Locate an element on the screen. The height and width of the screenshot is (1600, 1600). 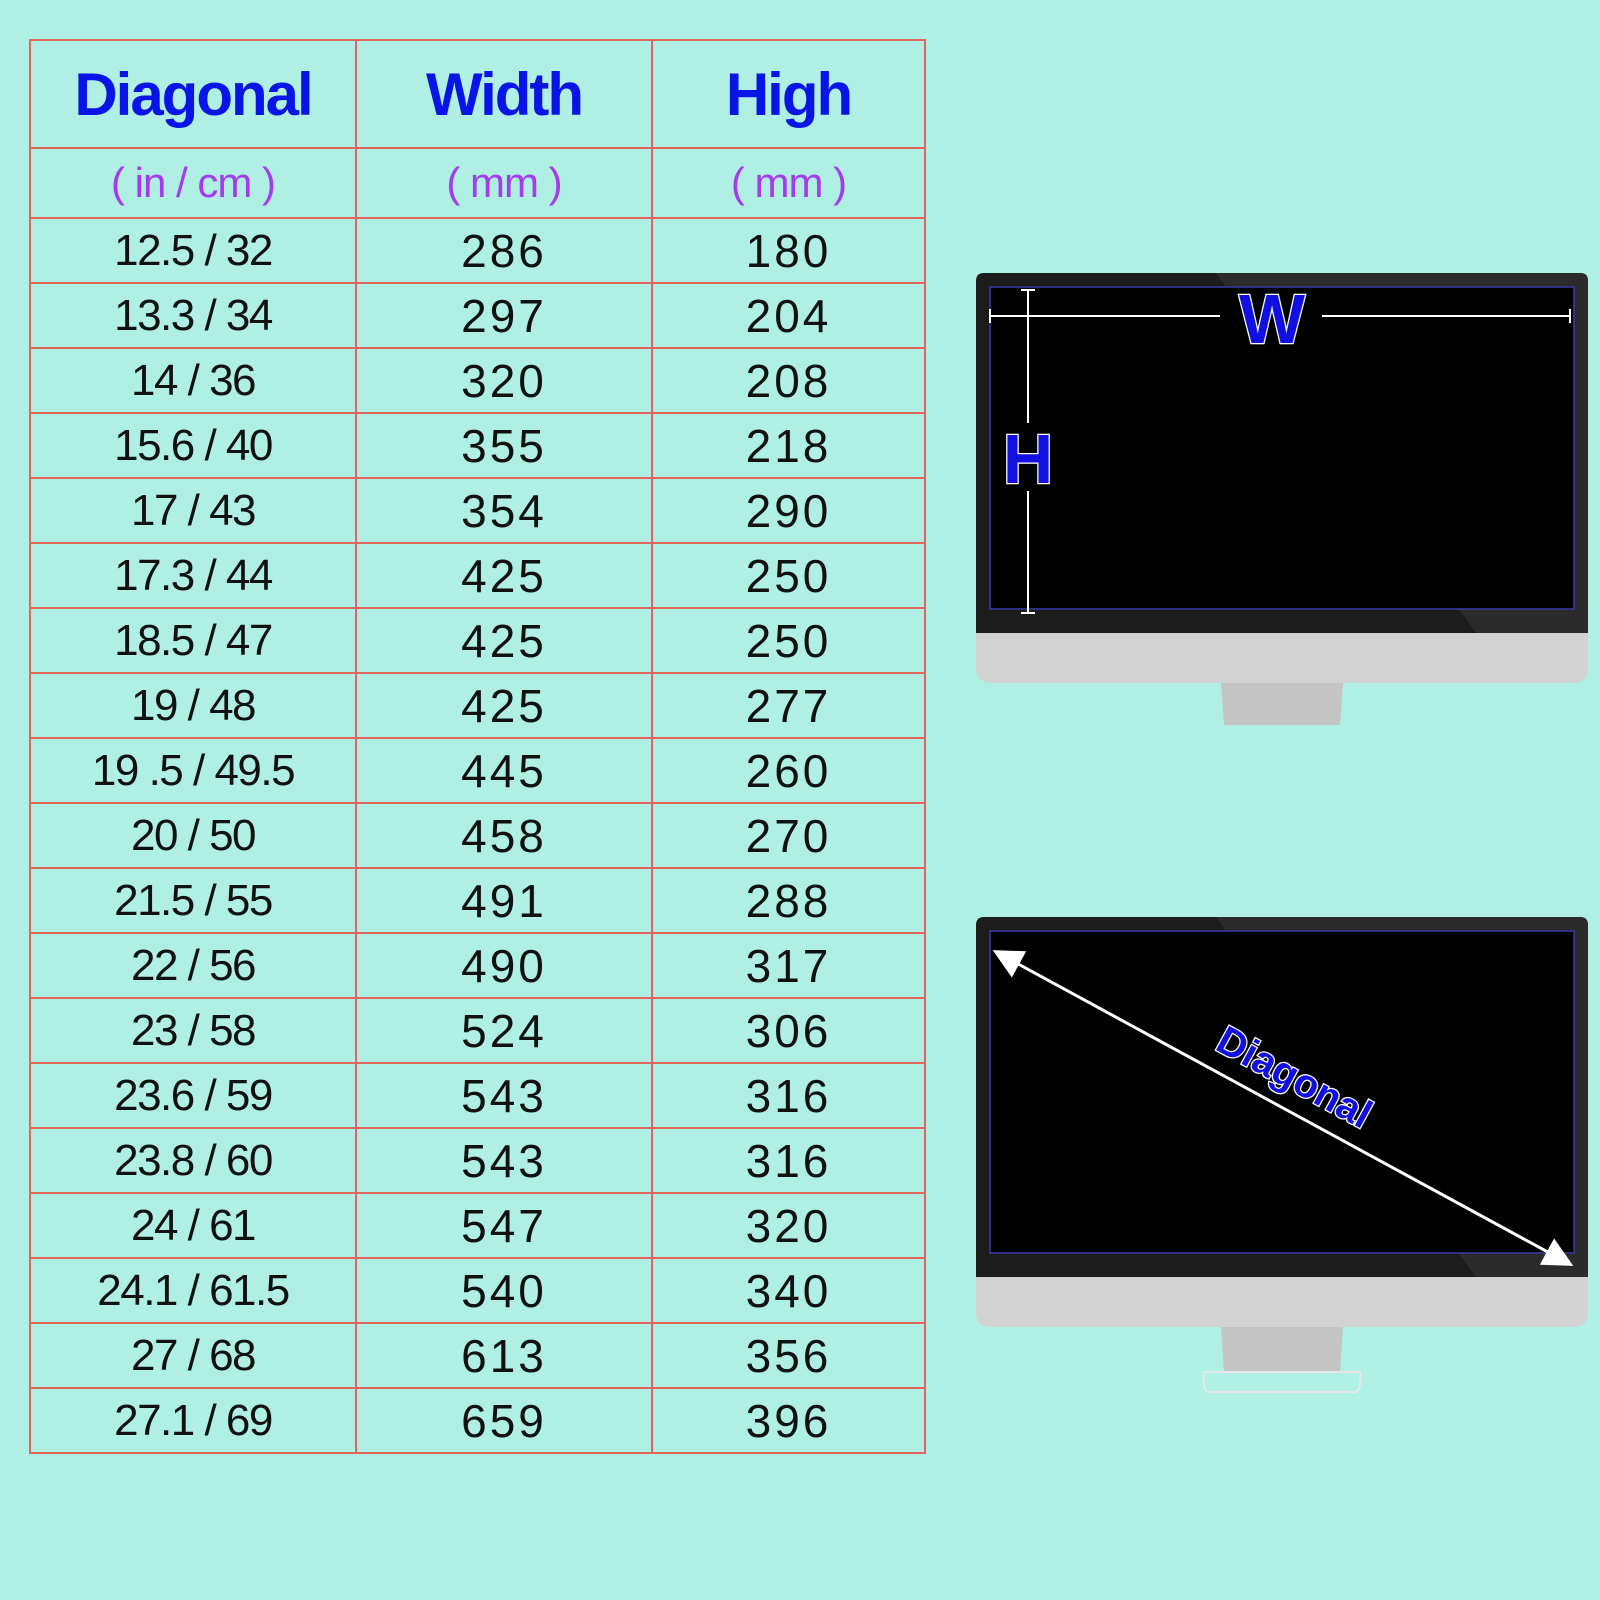
unit-high: ( mm ) is located at coordinates (788, 183).